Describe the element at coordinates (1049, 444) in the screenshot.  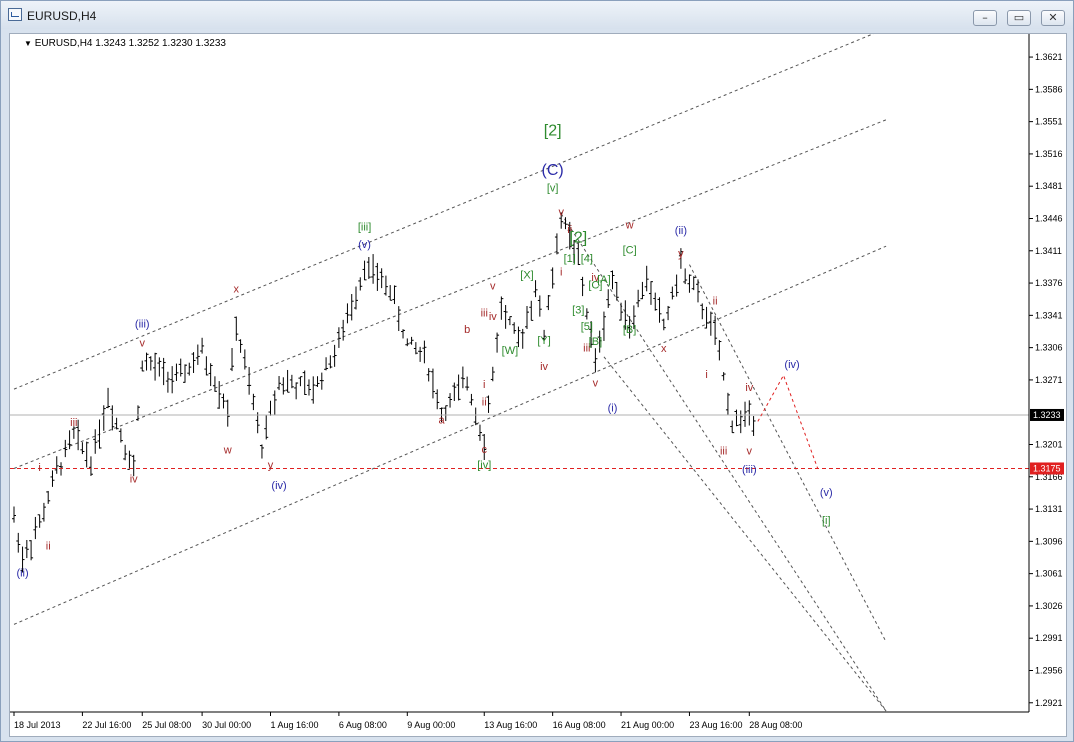
I see `price-tick-label: 1.3201` at that location.